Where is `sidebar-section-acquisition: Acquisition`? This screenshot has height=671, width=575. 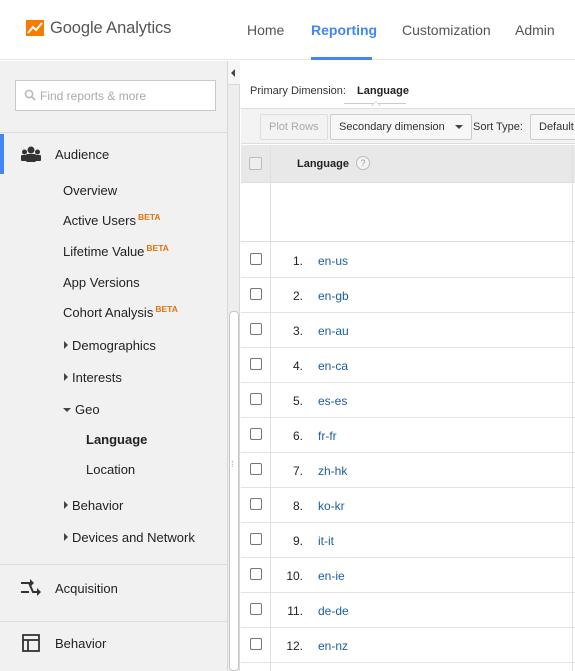
sidebar-section-acquisition: Acquisition is located at coordinates (113, 588).